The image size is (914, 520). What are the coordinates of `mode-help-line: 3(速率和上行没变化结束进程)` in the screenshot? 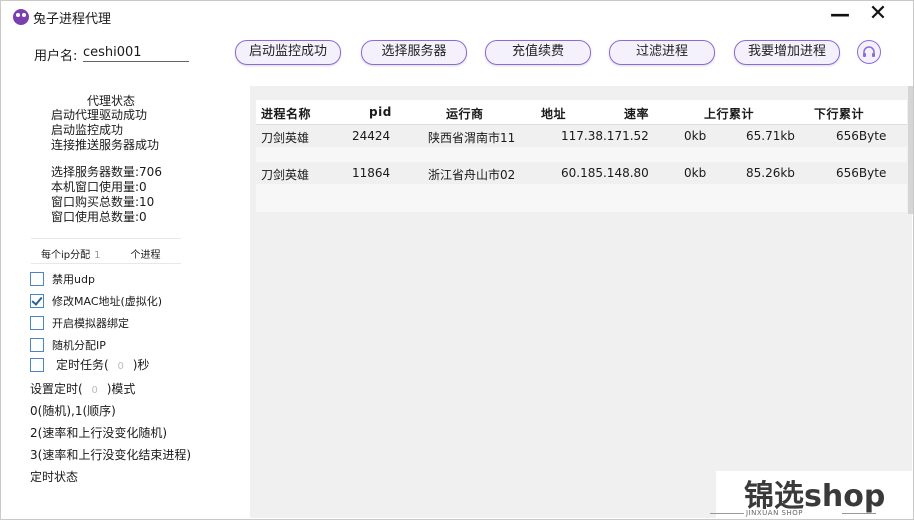 It's located at (110, 455).